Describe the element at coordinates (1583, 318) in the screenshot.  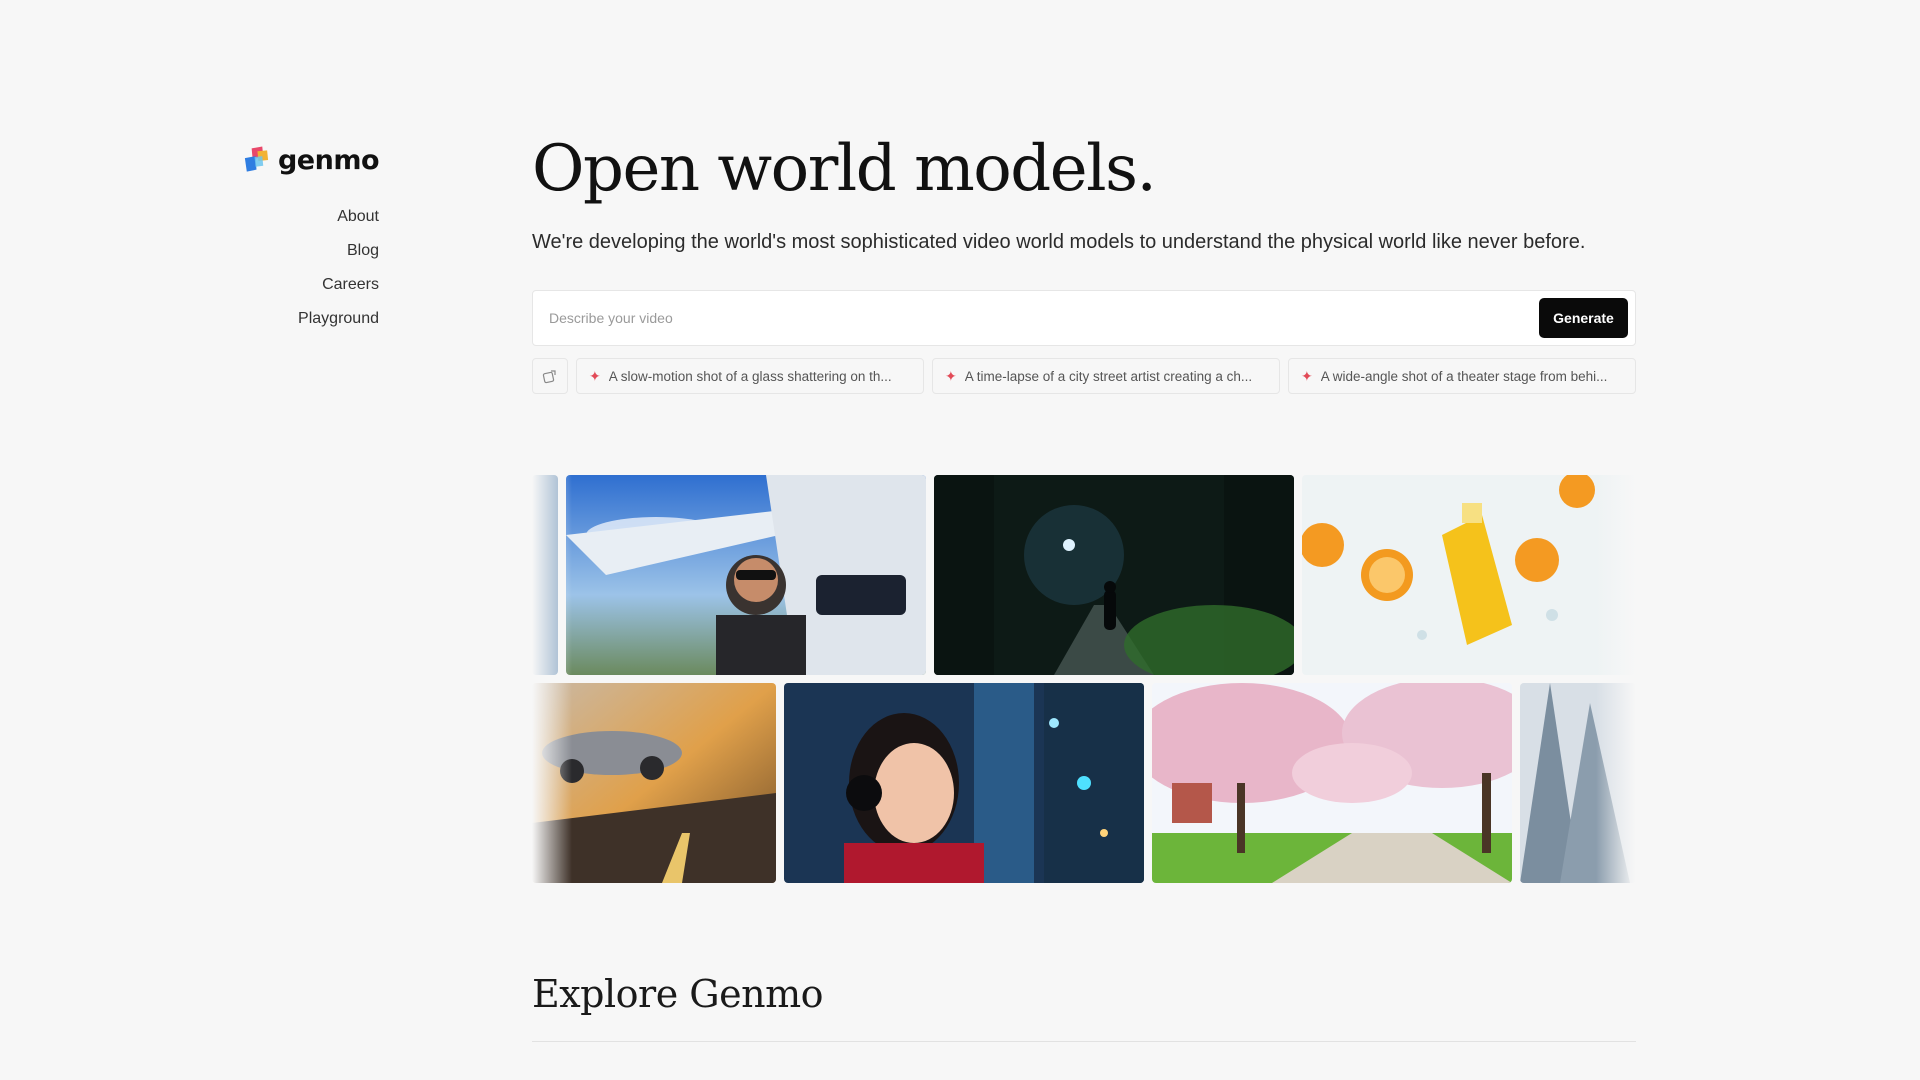
I see `generate-button: Generate` at that location.